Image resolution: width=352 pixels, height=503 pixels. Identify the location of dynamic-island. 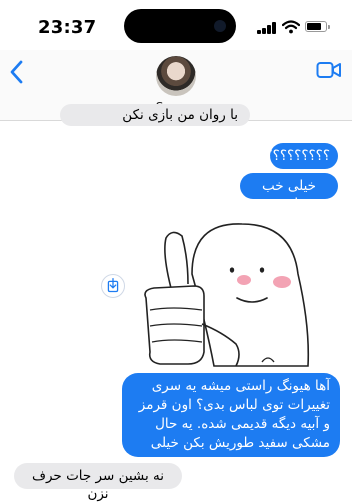
(180, 26).